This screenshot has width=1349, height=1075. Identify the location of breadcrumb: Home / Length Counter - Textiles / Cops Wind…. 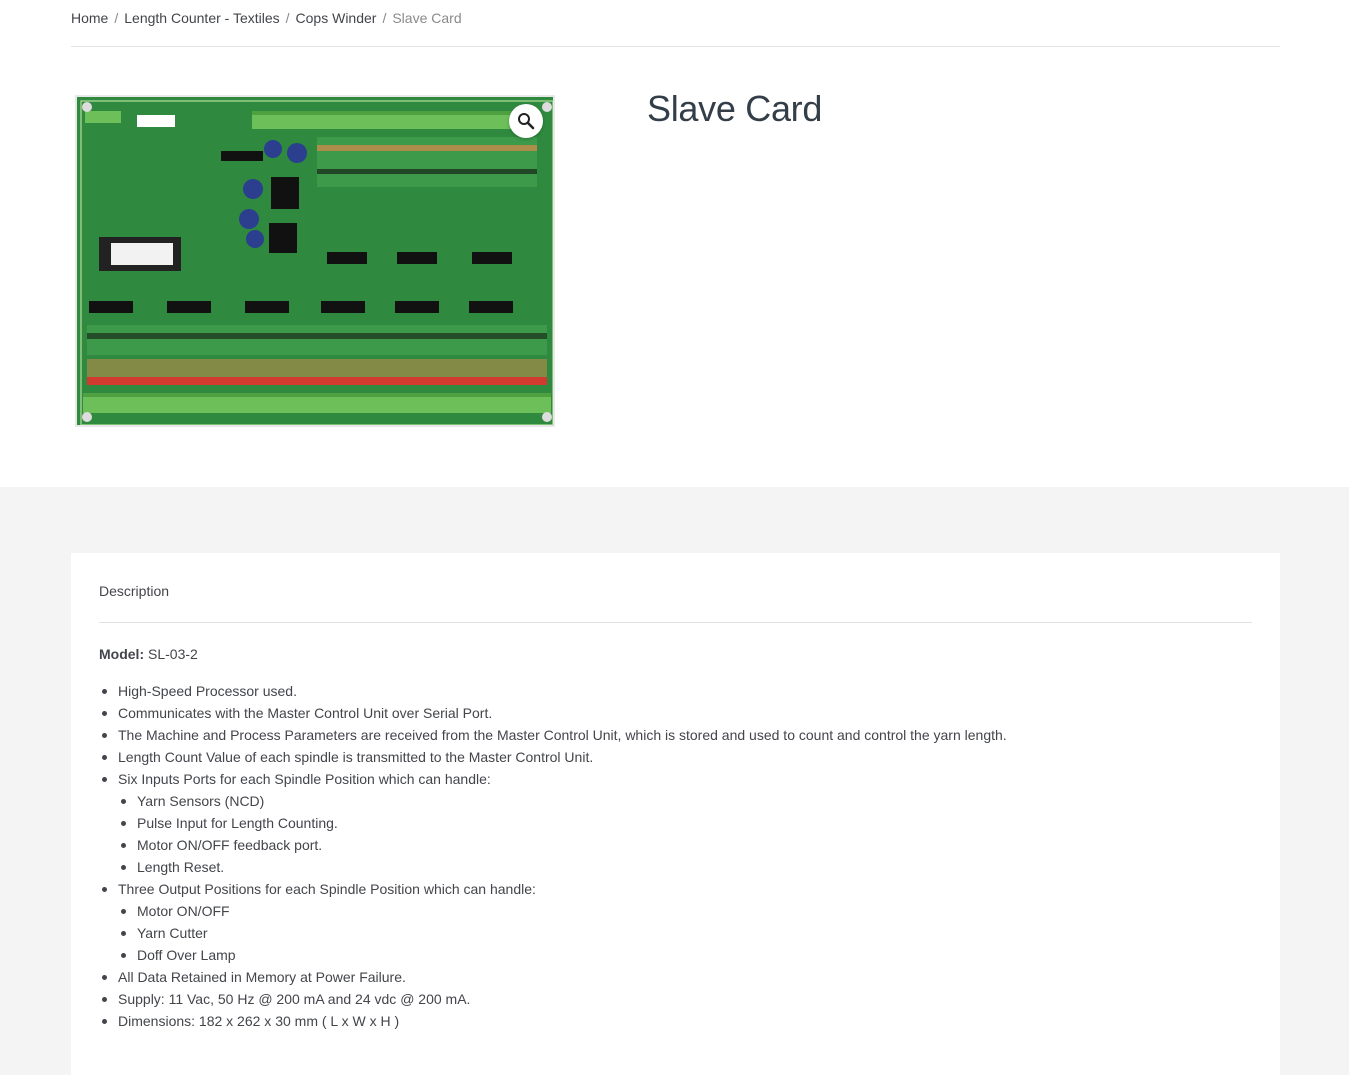
(675, 28).